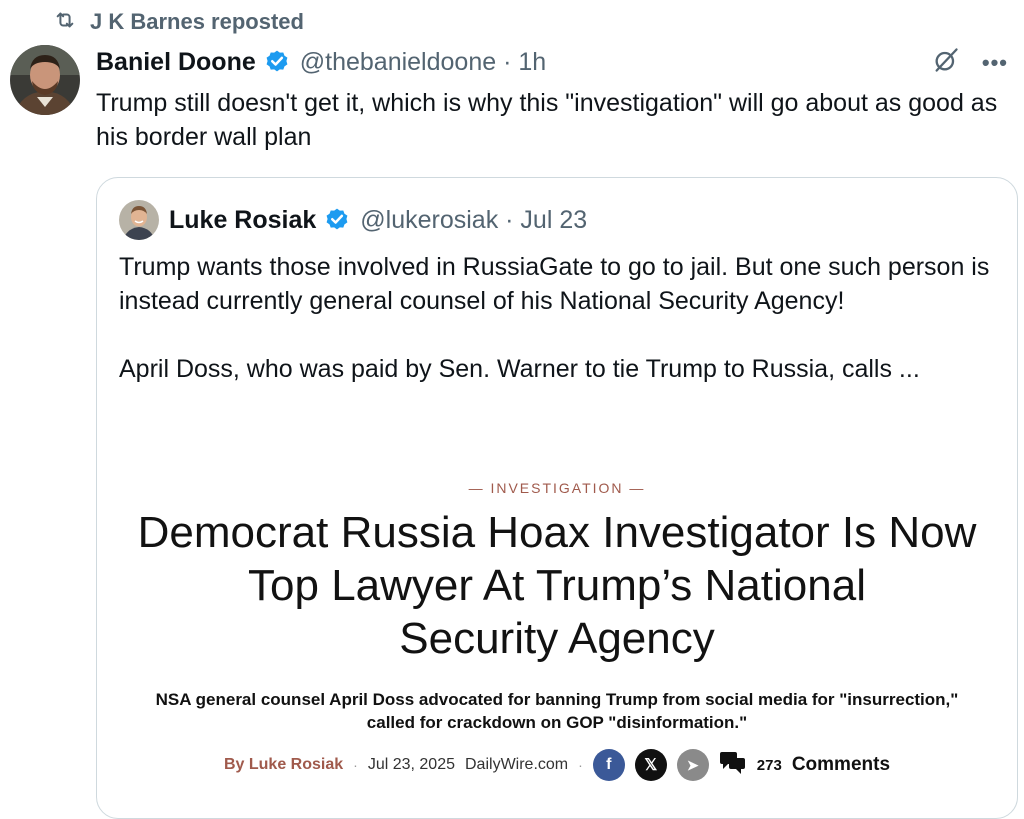 This screenshot has height=819, width=1024. Describe the element at coordinates (995, 63) in the screenshot. I see `more-icon: •••` at that location.